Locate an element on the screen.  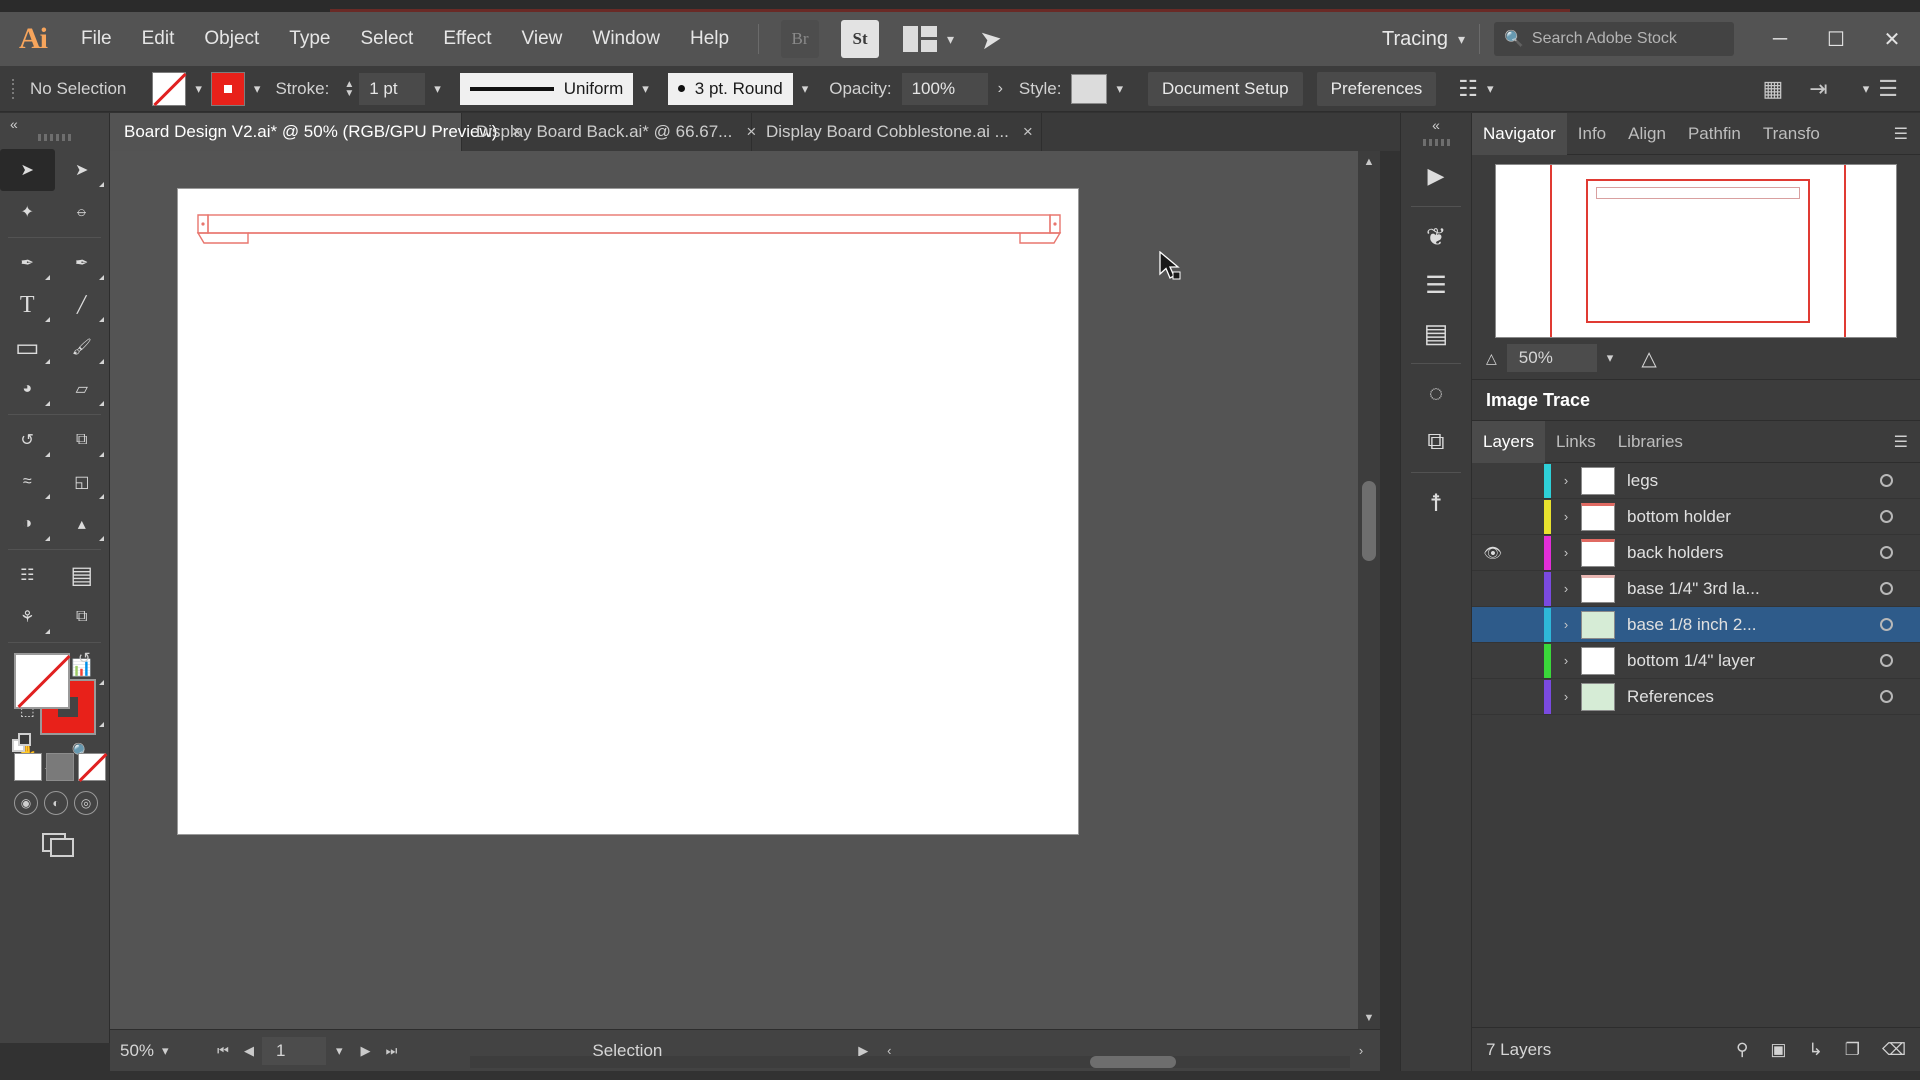
default-fill-stroke-icon is located at coordinates (23, 744).